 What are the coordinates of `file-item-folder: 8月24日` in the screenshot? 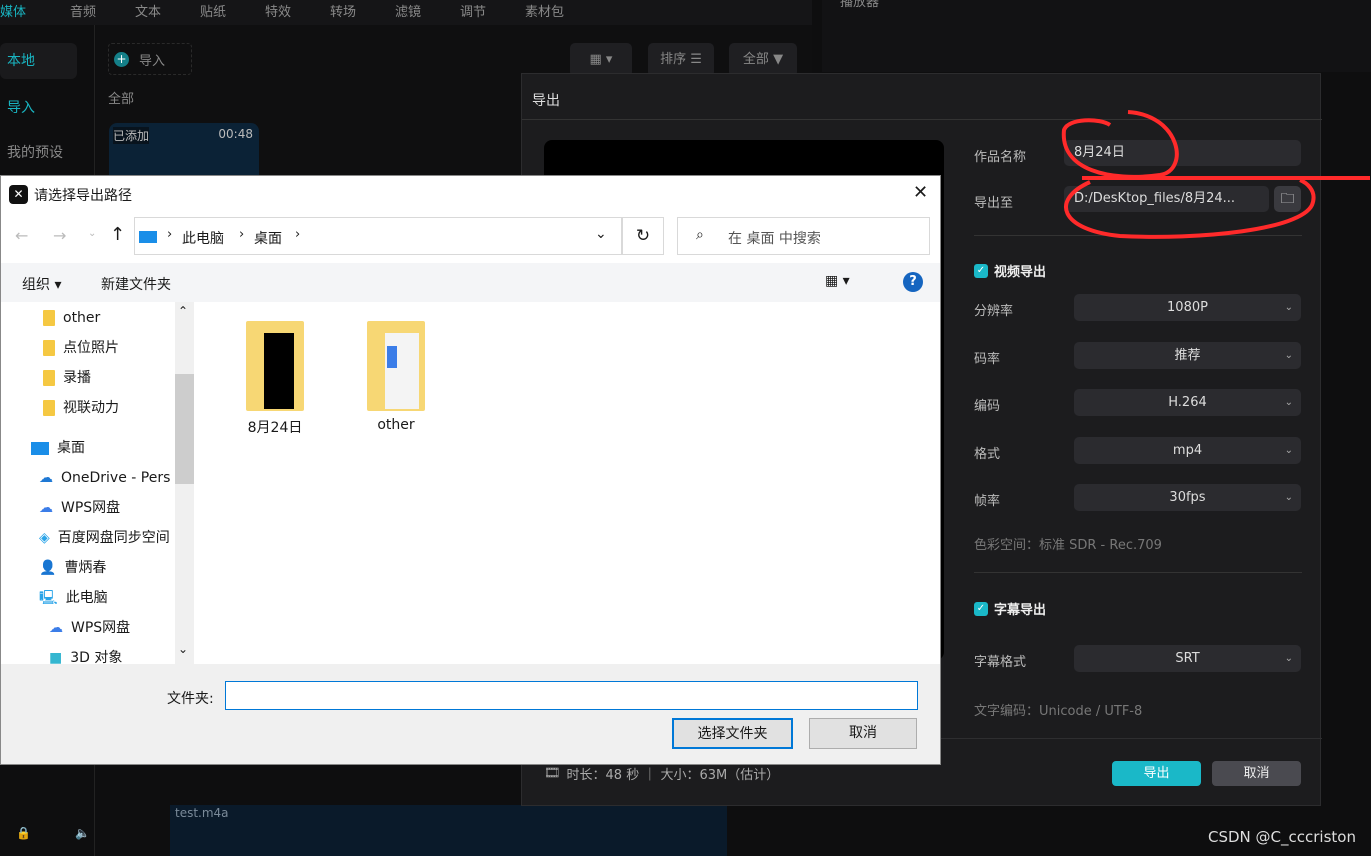 It's located at (275, 379).